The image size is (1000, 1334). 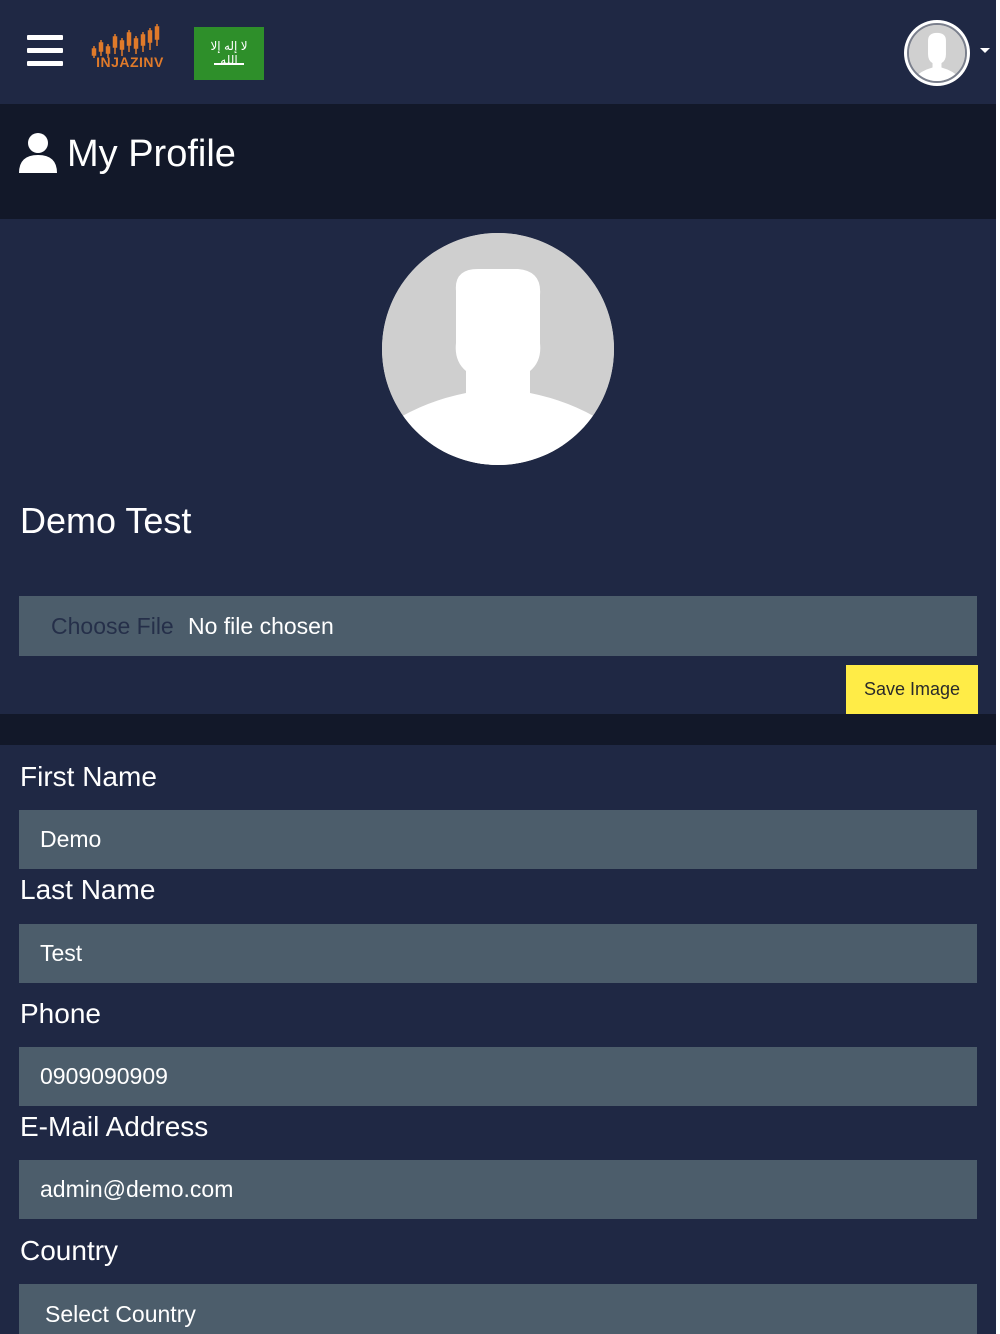 I want to click on profile-silhouette-icon, so click(x=498, y=349).